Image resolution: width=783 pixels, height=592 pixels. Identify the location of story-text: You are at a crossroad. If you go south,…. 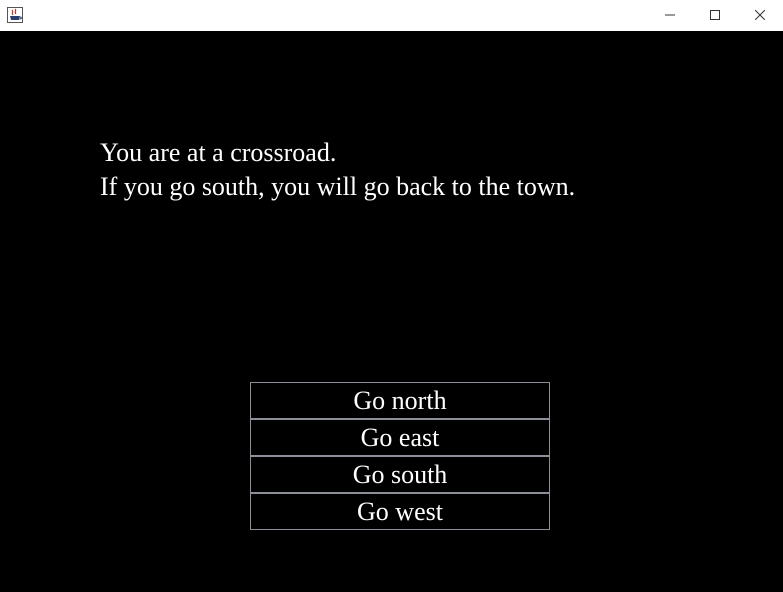
(400, 170).